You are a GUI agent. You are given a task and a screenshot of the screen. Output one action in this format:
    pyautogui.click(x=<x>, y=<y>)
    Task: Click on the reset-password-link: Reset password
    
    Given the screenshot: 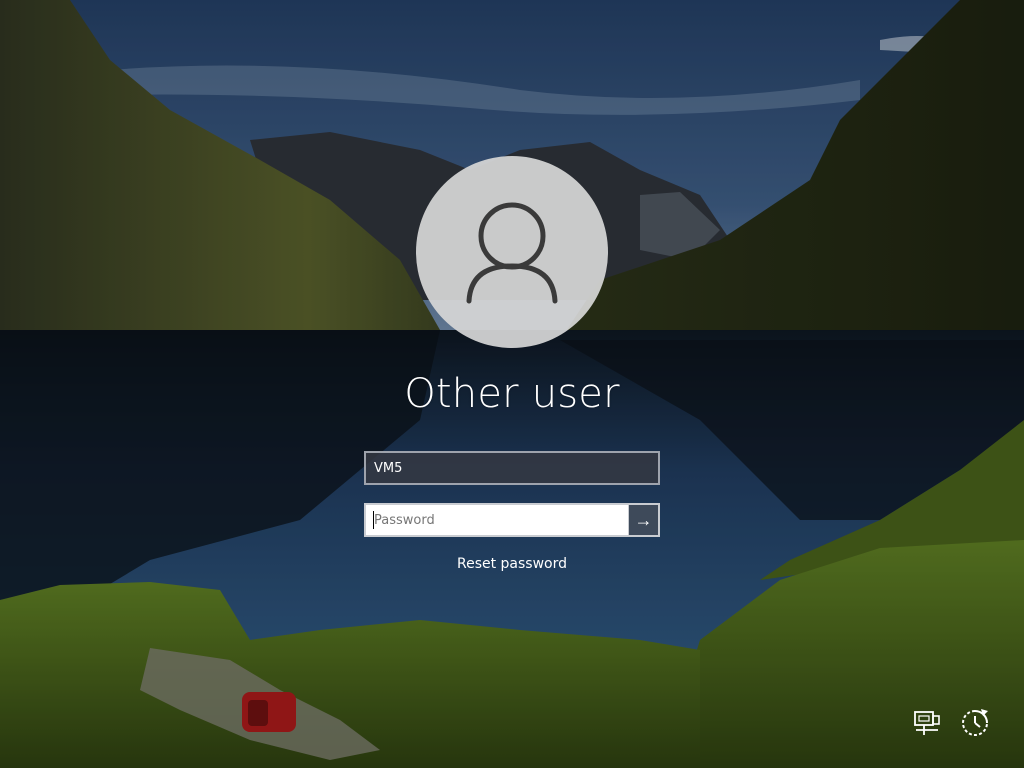 What is the action you would take?
    pyautogui.click(x=512, y=564)
    